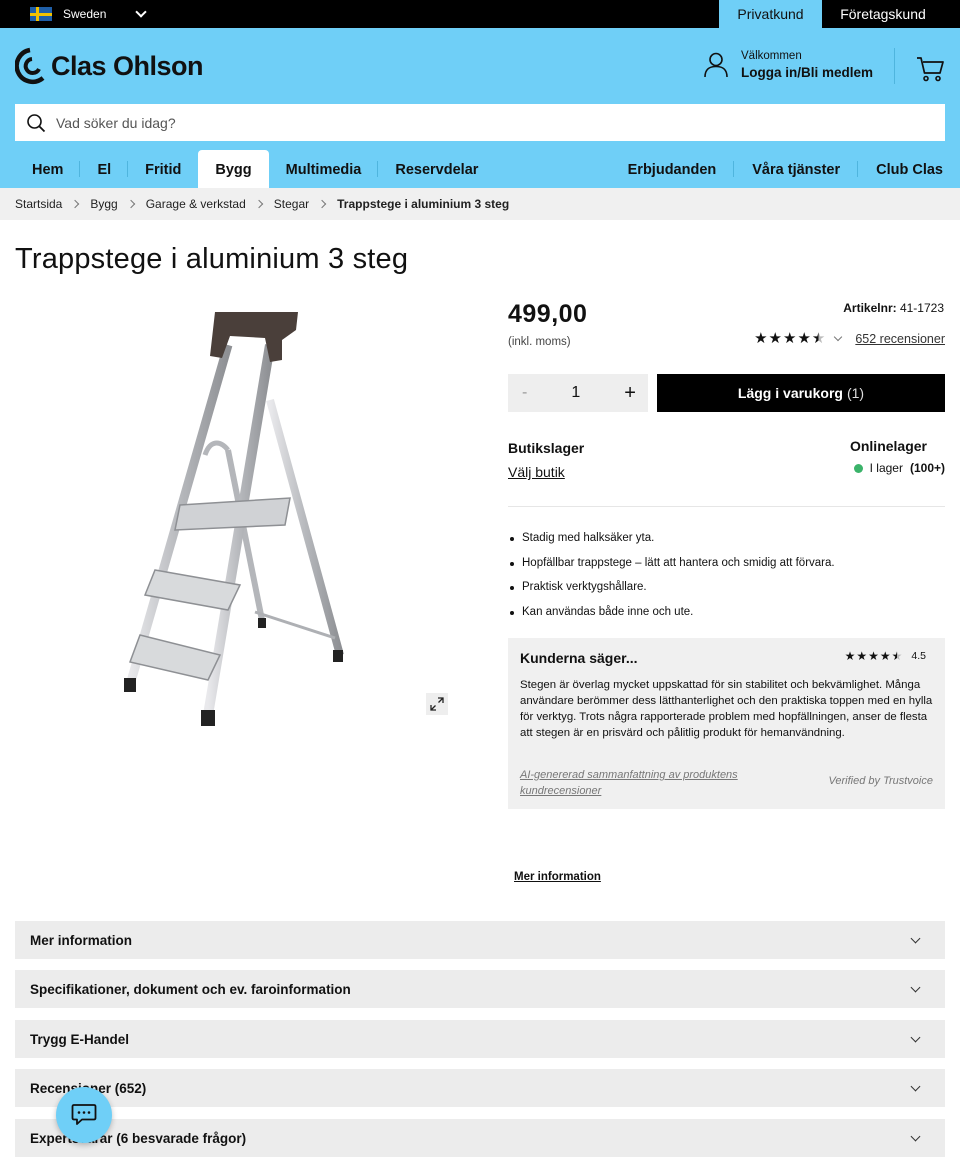 The width and height of the screenshot is (960, 1170). What do you see at coordinates (921, 308) in the screenshot?
I see `article-value: 41-1723` at bounding box center [921, 308].